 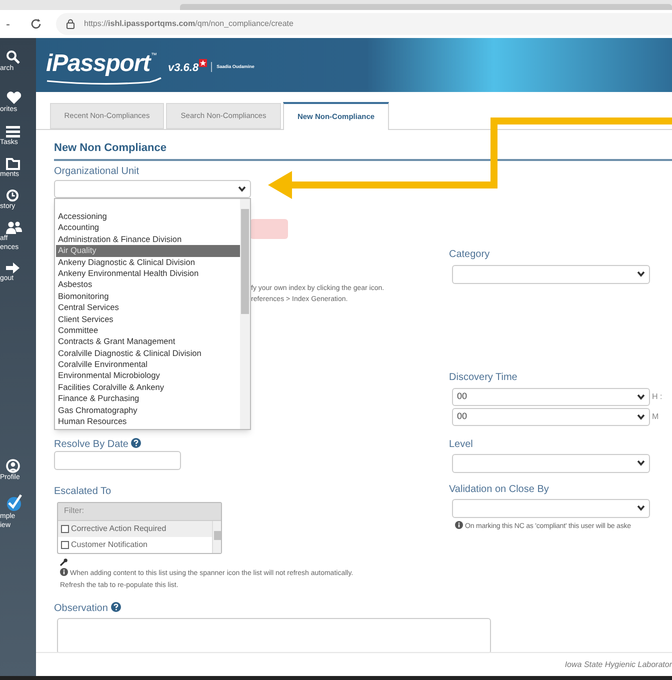 What do you see at coordinates (461, 444) in the screenshot?
I see `field-label: Level` at bounding box center [461, 444].